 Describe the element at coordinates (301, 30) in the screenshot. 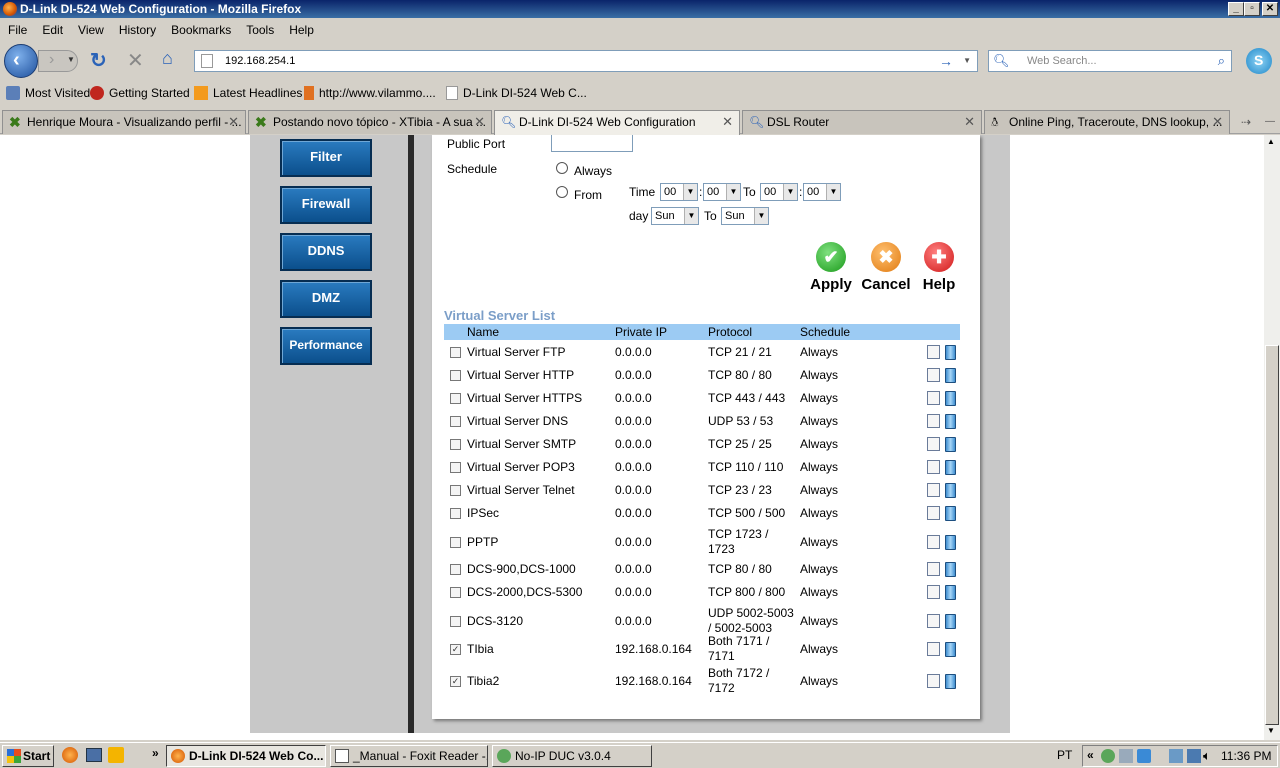

I see `menu-help: Help` at that location.